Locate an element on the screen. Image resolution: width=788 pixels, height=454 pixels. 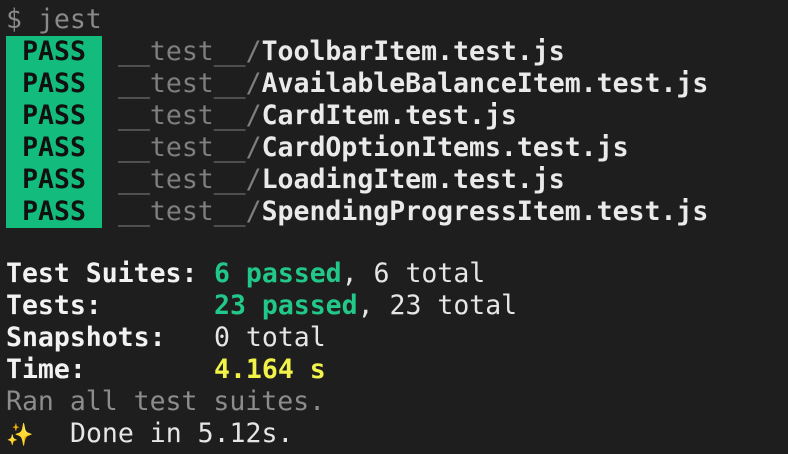
test-result-row: PASS __test__/CardItem.test.js is located at coordinates (397, 116).